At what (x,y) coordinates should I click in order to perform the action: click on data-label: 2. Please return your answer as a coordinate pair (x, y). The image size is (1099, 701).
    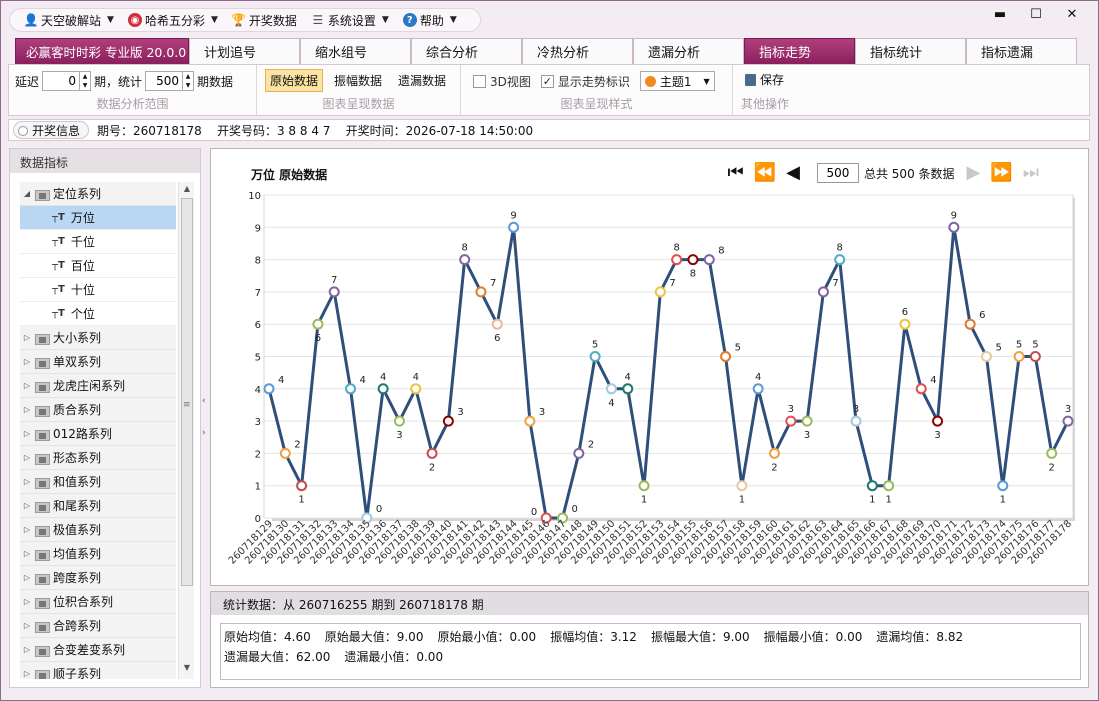
    Looking at the image, I should click on (591, 444).